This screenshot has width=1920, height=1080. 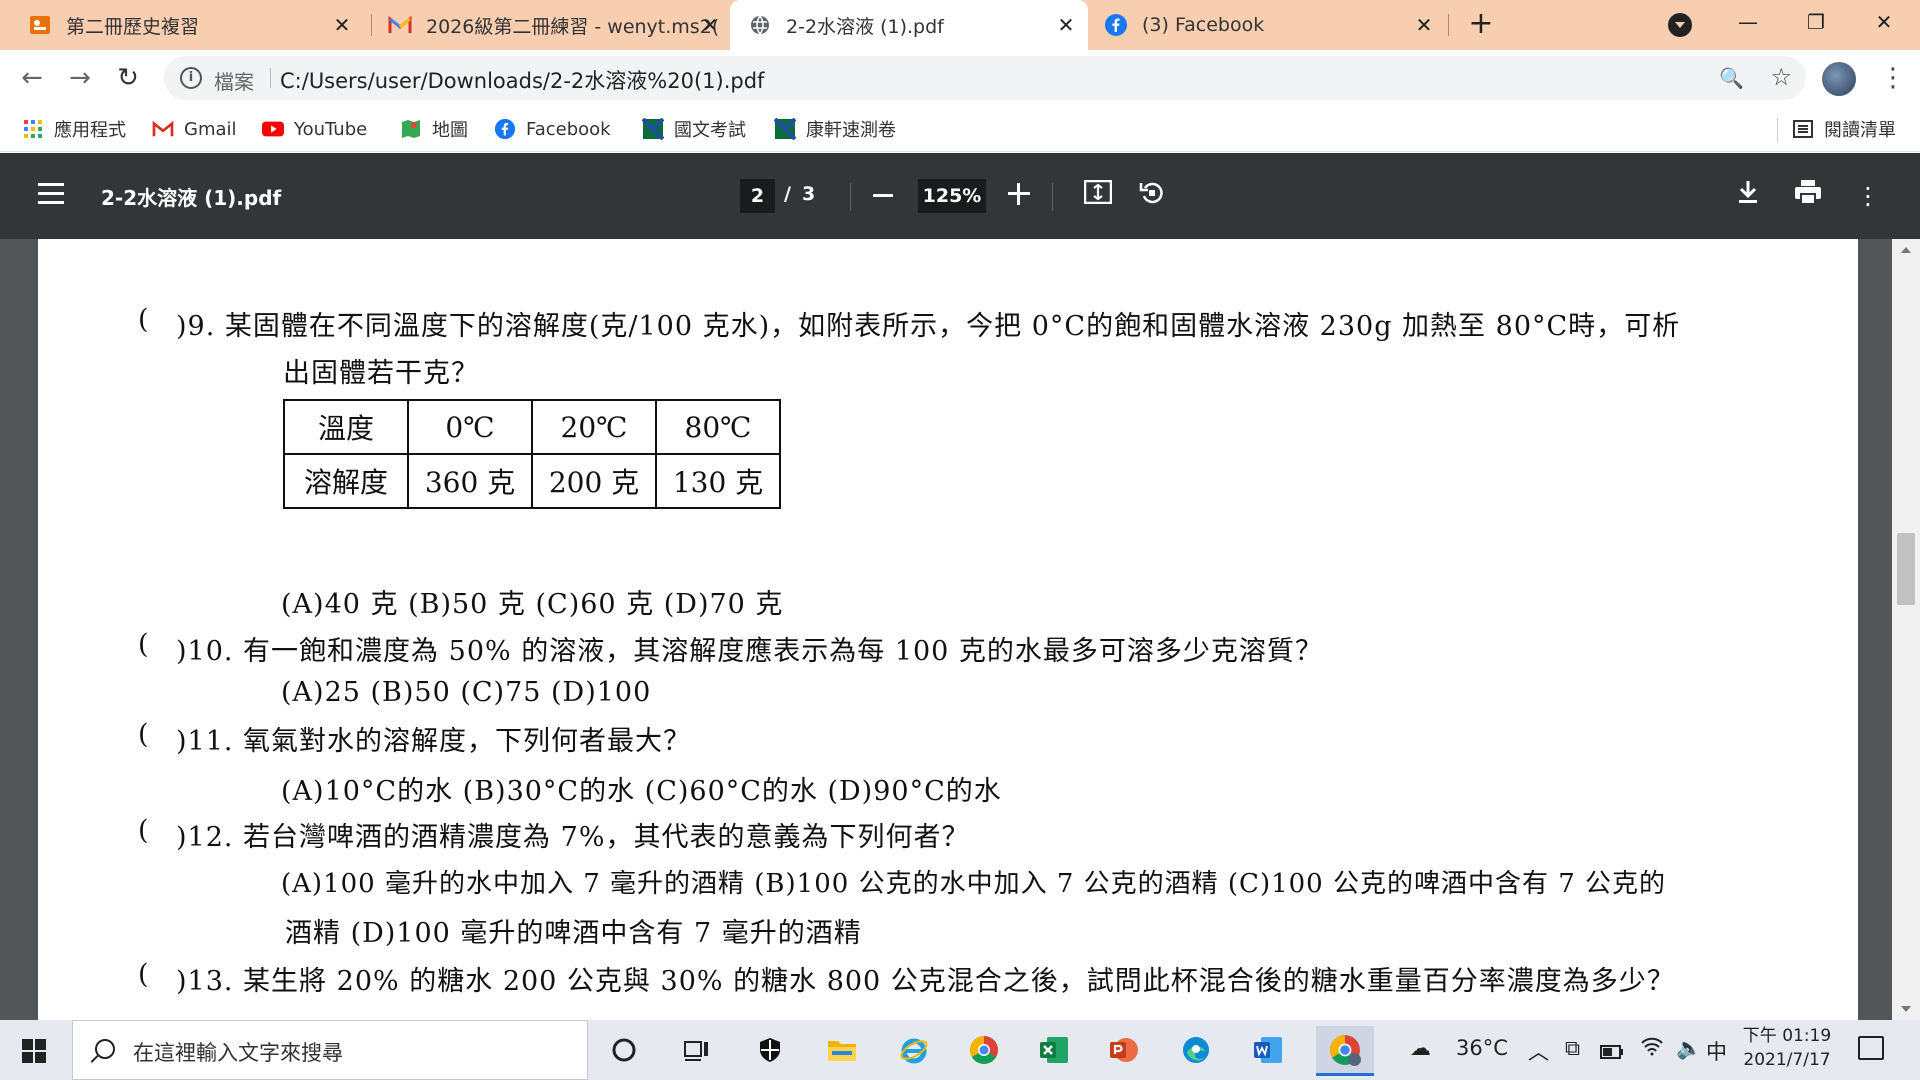 What do you see at coordinates (1054, 1050) in the screenshot?
I see `excel-icon` at bounding box center [1054, 1050].